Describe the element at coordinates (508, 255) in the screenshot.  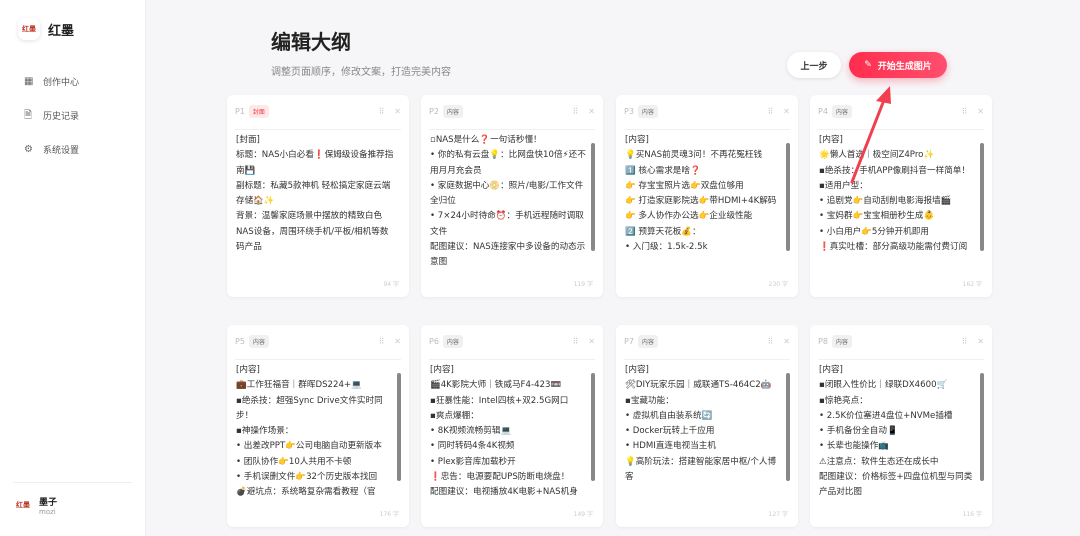
I see `content-line: 配图建议：NAS连接家中多设备的动态示意图` at that location.